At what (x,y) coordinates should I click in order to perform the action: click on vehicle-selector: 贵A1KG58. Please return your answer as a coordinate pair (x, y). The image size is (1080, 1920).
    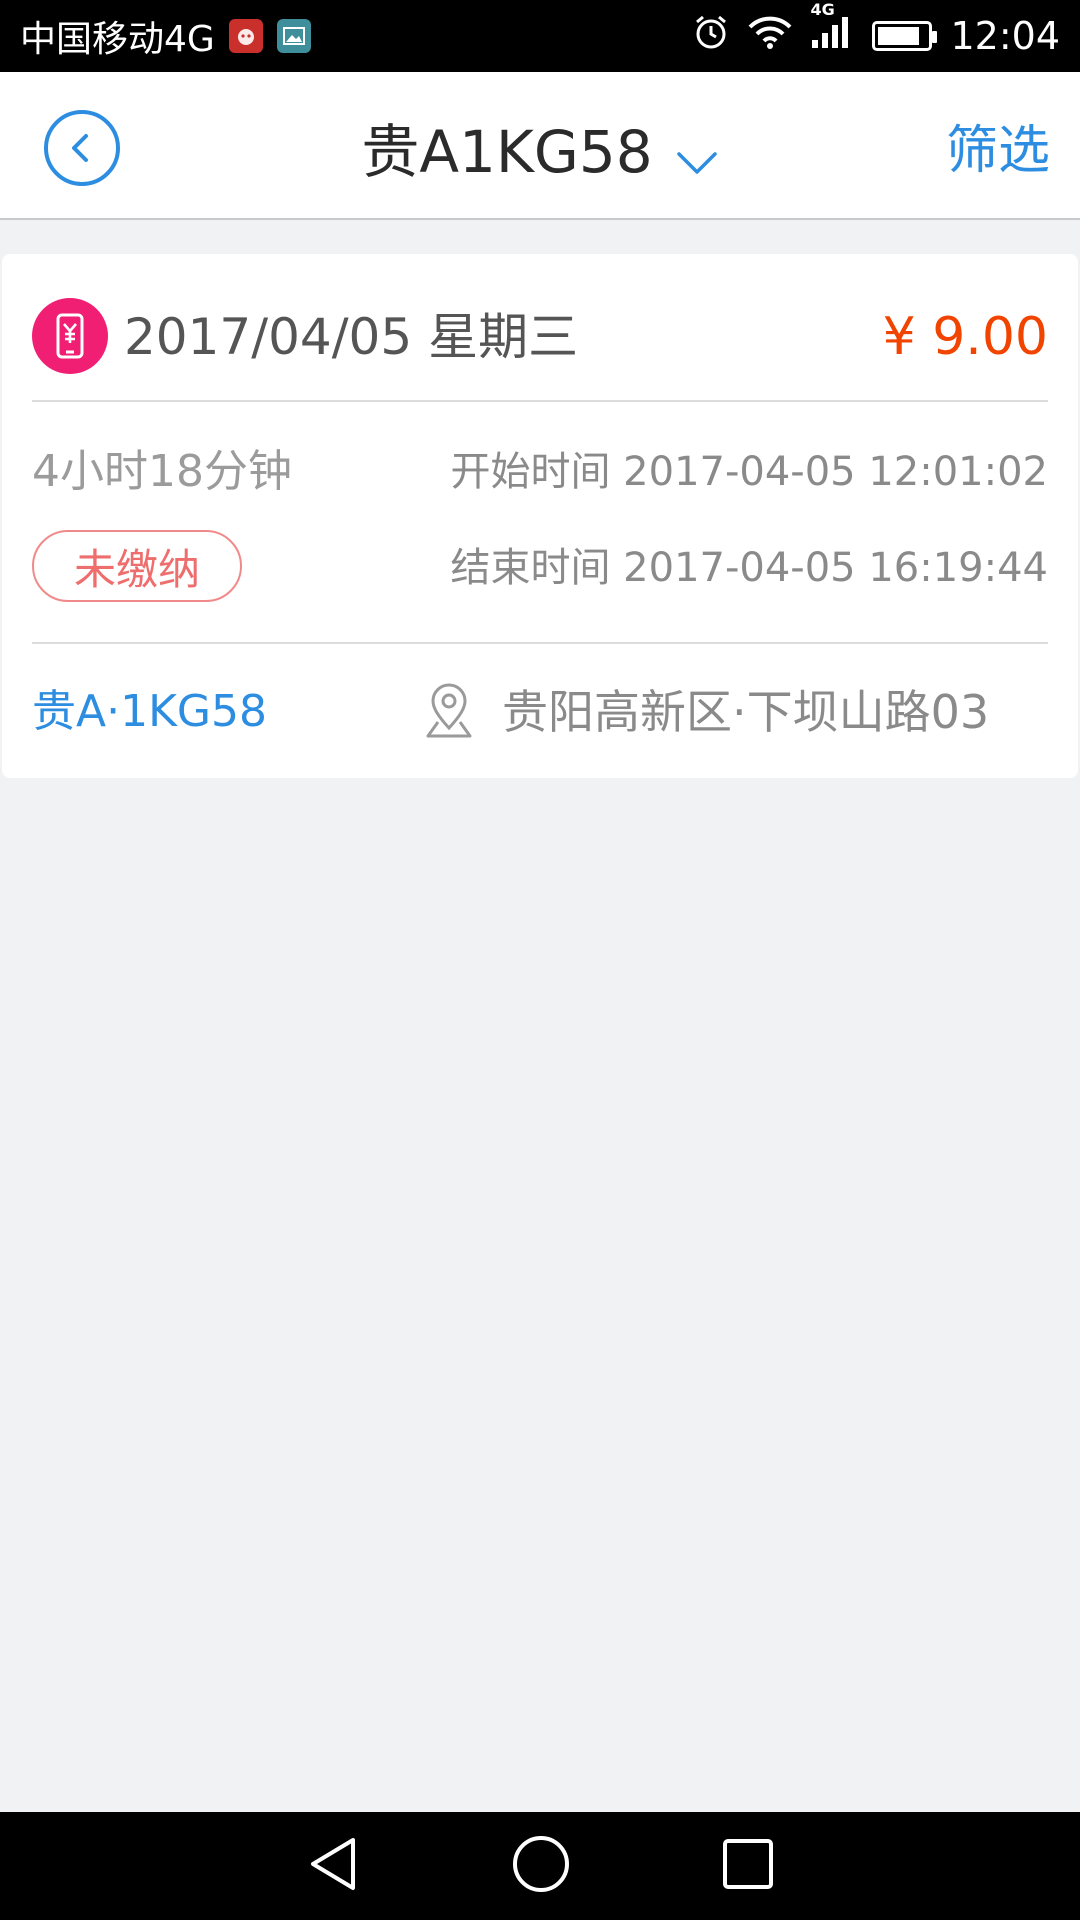
    Looking at the image, I should click on (540, 154).